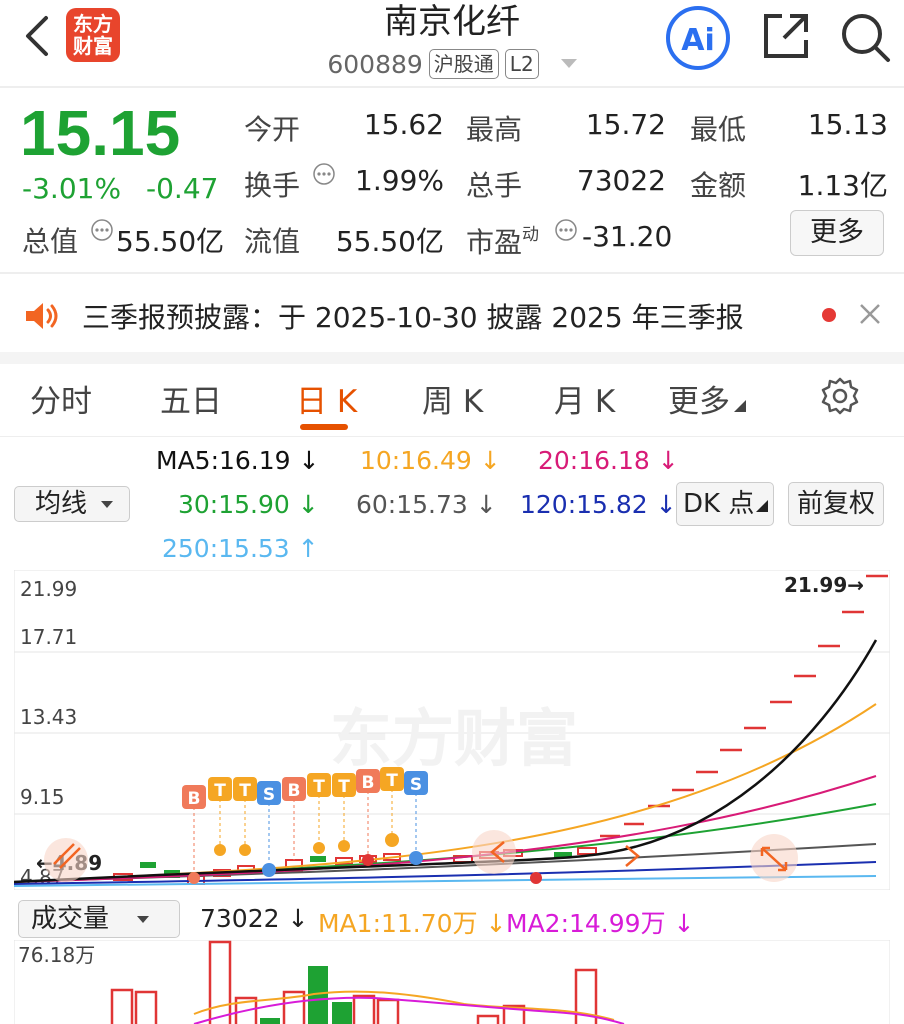 This screenshot has height=1024, width=904. What do you see at coordinates (375, 64) in the screenshot?
I see `stock-code: 600889` at bounding box center [375, 64].